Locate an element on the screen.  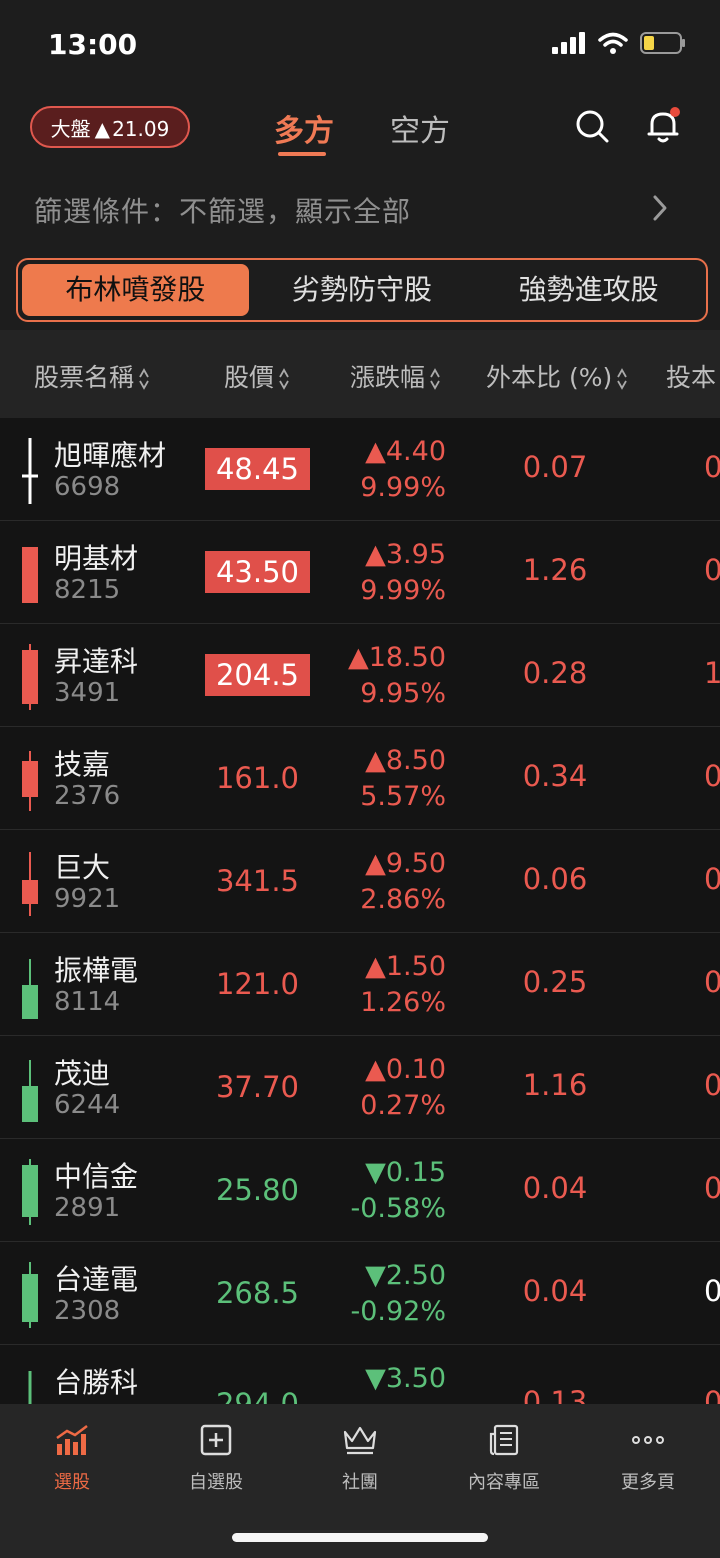
segment-weak-defense: 劣勢防守股 is located at coordinates (362, 290).